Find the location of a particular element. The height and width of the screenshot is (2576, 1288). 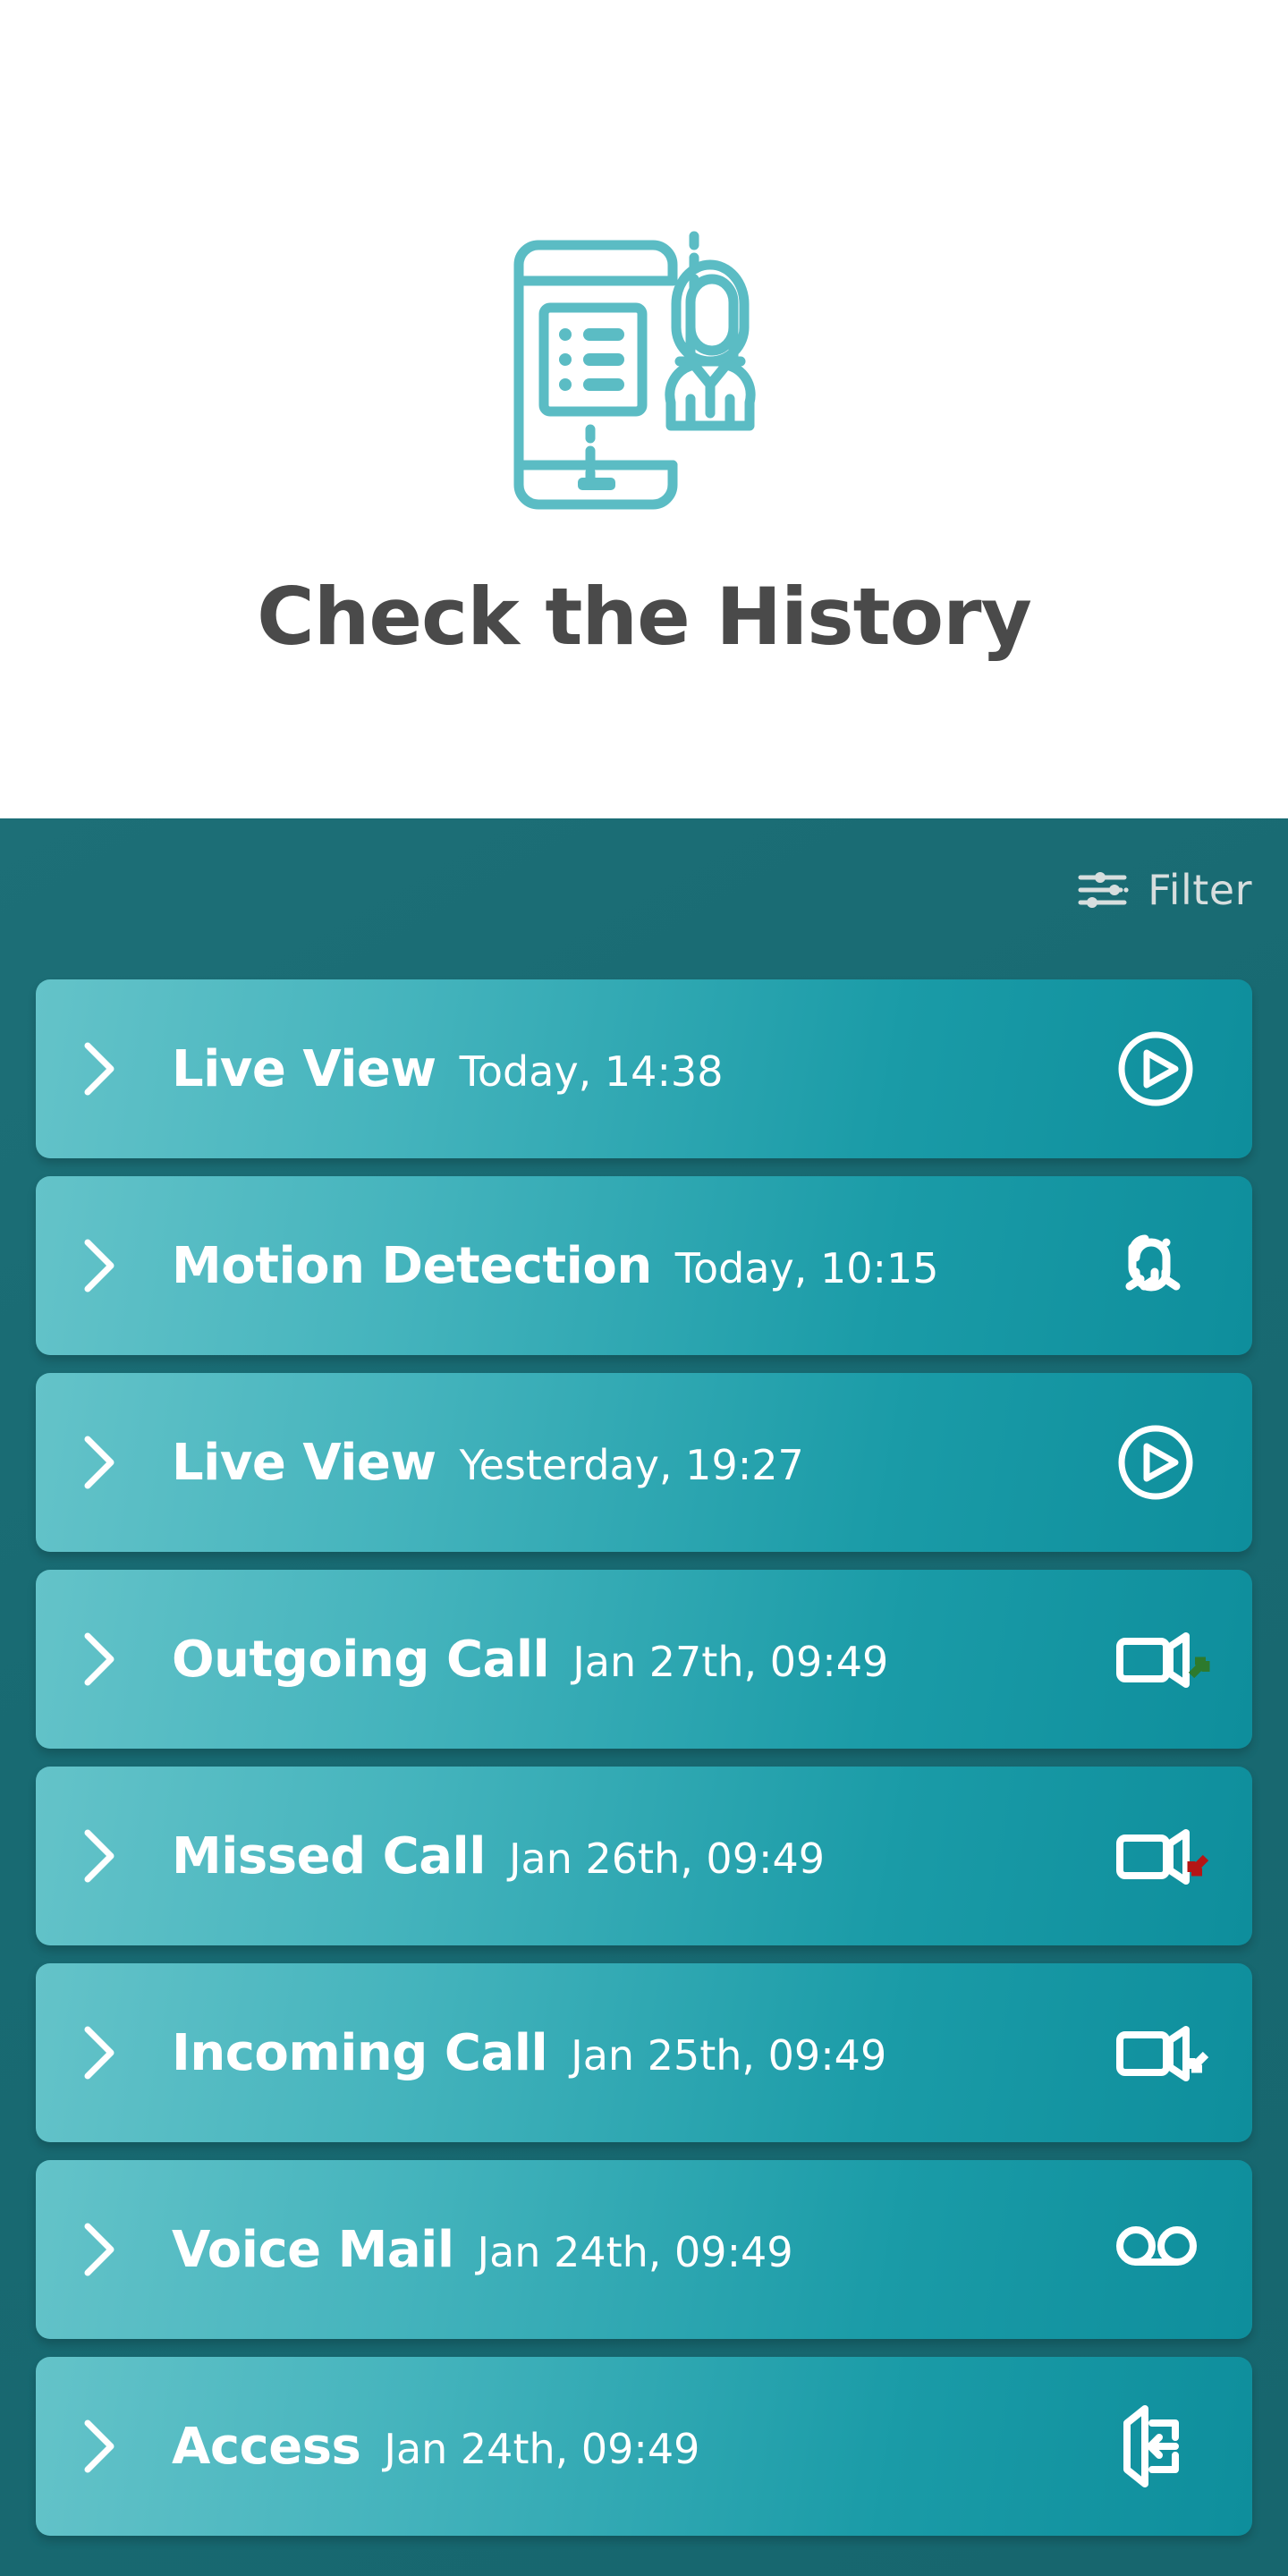

list-item-title: Access is located at coordinates (266, 2446).